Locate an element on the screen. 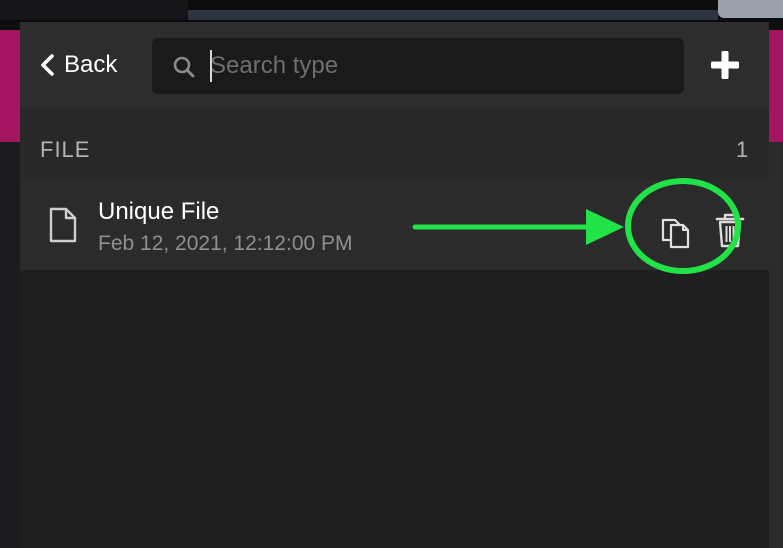  background-topbar-strip is located at coordinates (453, 15).